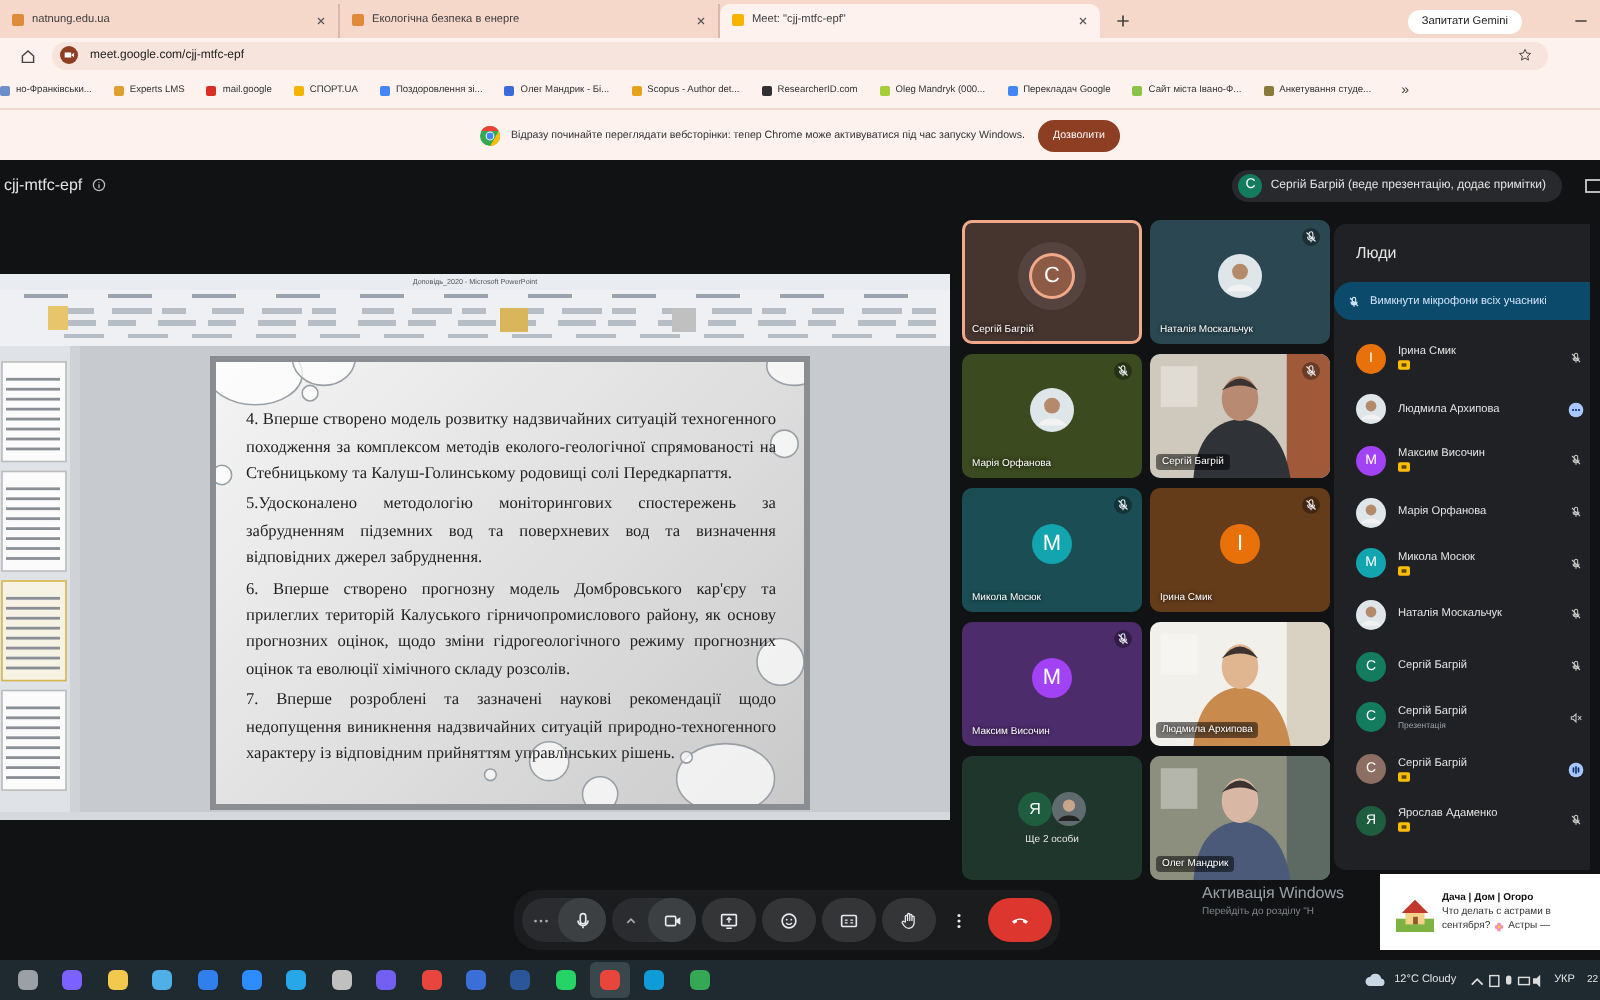 The width and height of the screenshot is (1600, 1000). I want to click on sound-off-icon, so click(1576, 717).